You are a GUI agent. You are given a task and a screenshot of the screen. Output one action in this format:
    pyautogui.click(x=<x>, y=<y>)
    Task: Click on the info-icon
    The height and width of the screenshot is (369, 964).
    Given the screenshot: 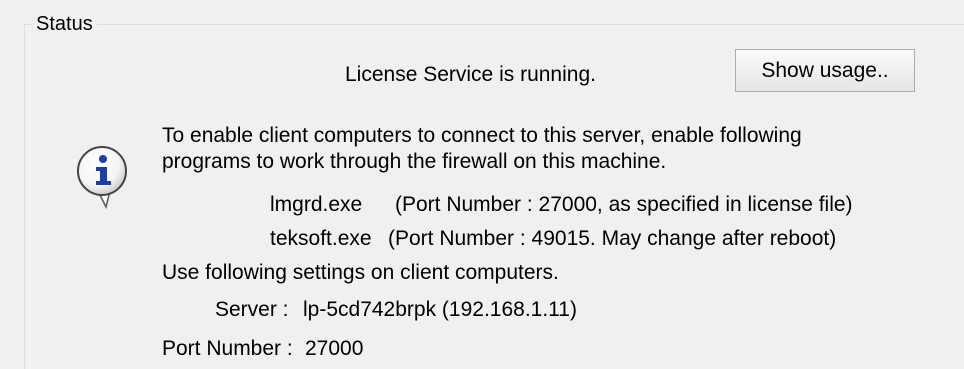 What is the action you would take?
    pyautogui.click(x=102, y=178)
    